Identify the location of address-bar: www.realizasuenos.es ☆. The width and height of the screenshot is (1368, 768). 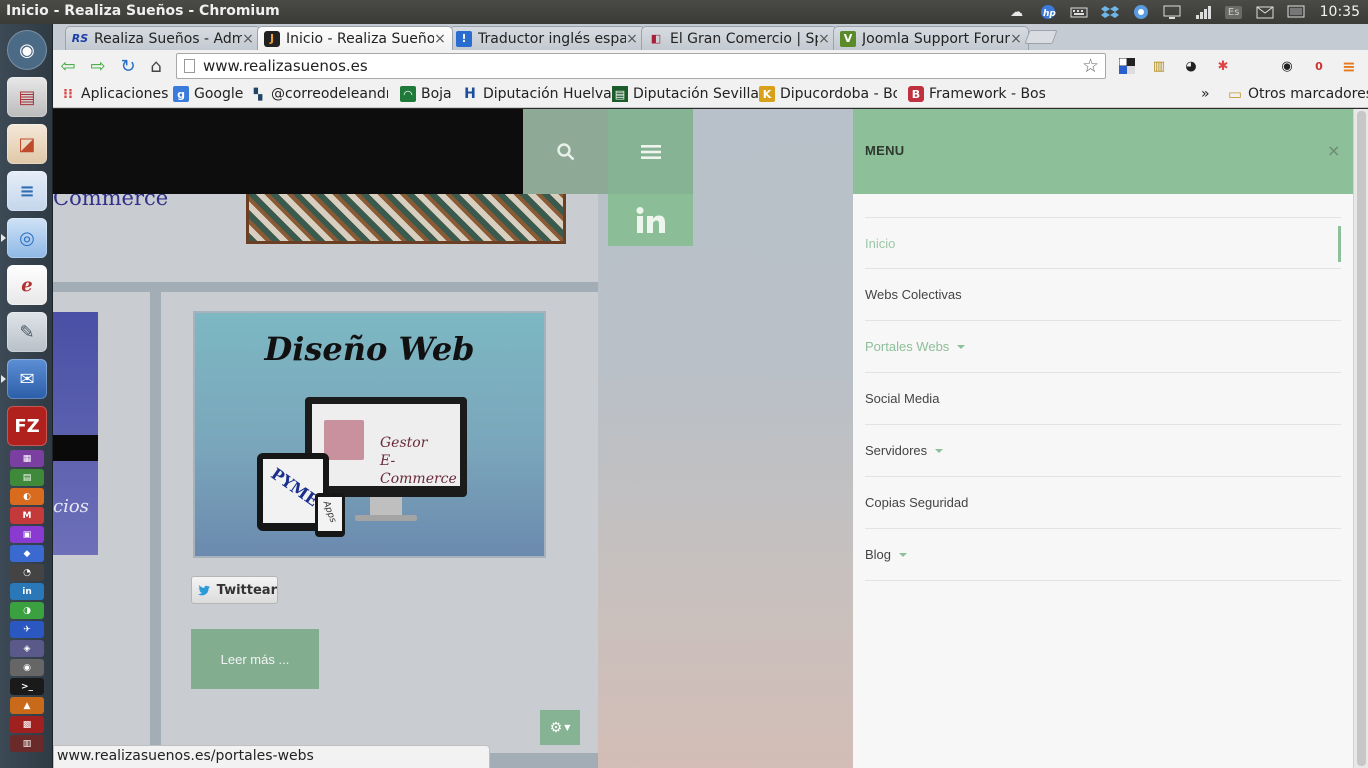
(641, 66).